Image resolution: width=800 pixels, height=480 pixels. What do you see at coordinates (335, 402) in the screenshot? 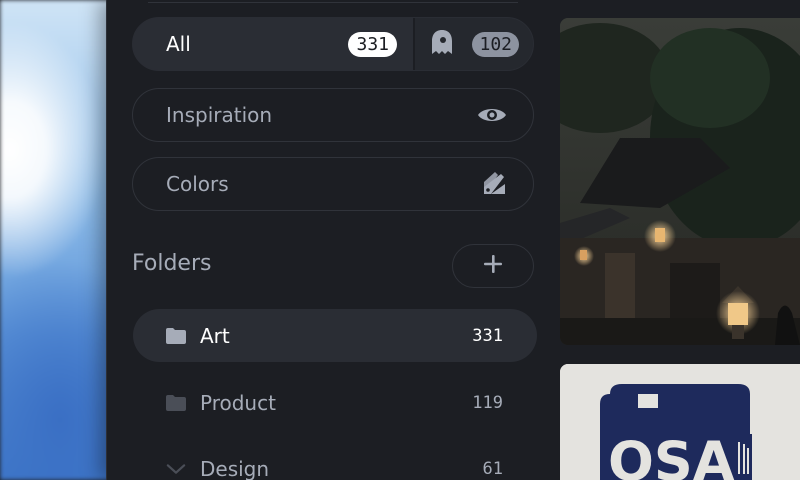
I see `folder-item-product: Product 119` at bounding box center [335, 402].